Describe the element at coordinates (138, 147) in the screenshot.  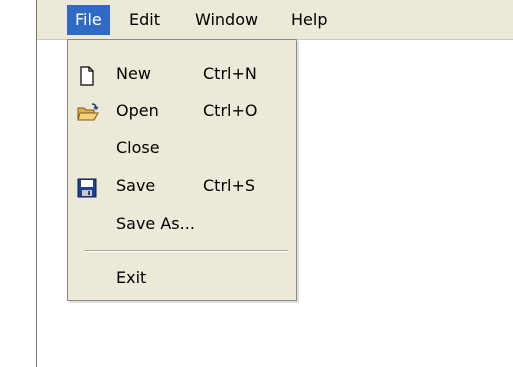
I see `menu-item-label: Close` at that location.